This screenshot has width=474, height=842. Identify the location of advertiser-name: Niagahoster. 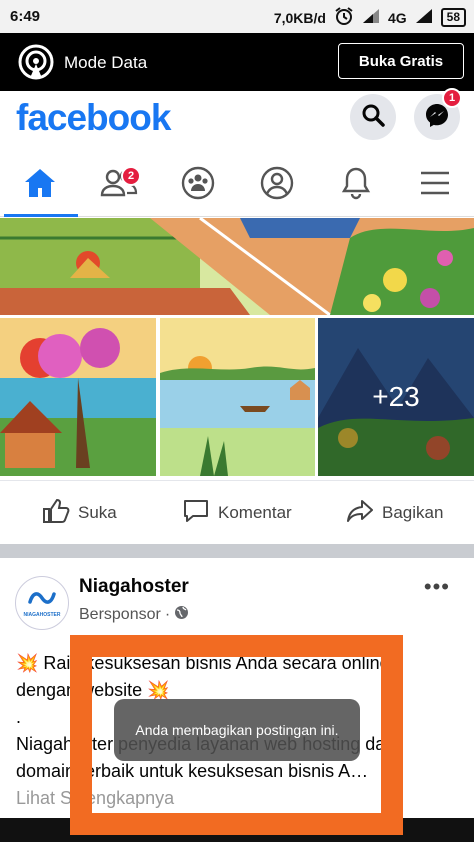
(134, 587).